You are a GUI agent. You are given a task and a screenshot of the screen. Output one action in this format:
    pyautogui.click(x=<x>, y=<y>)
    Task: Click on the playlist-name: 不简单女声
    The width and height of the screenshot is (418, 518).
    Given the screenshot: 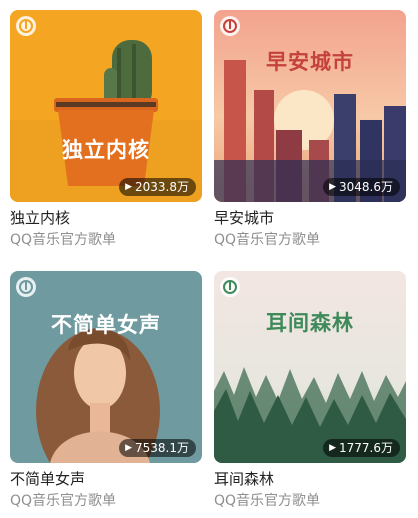 What is the action you would take?
    pyautogui.click(x=106, y=479)
    